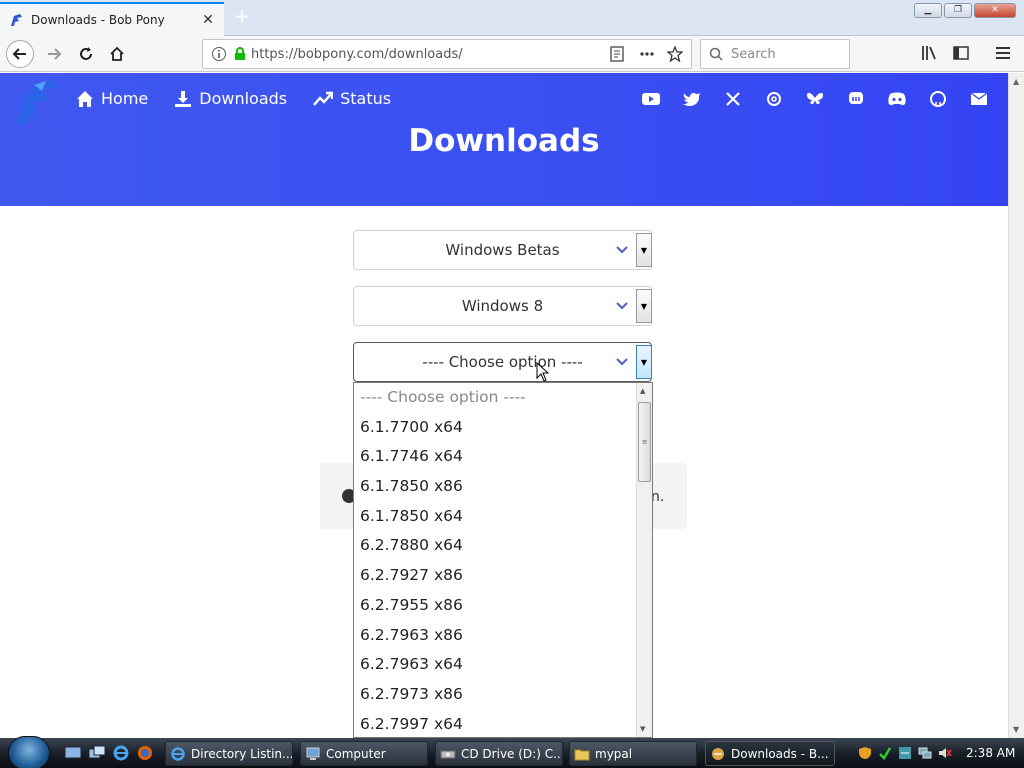 Image resolution: width=1024 pixels, height=768 pixels. Describe the element at coordinates (503, 487) in the screenshot. I see `build-option: 6.1.7850 x86` at that location.